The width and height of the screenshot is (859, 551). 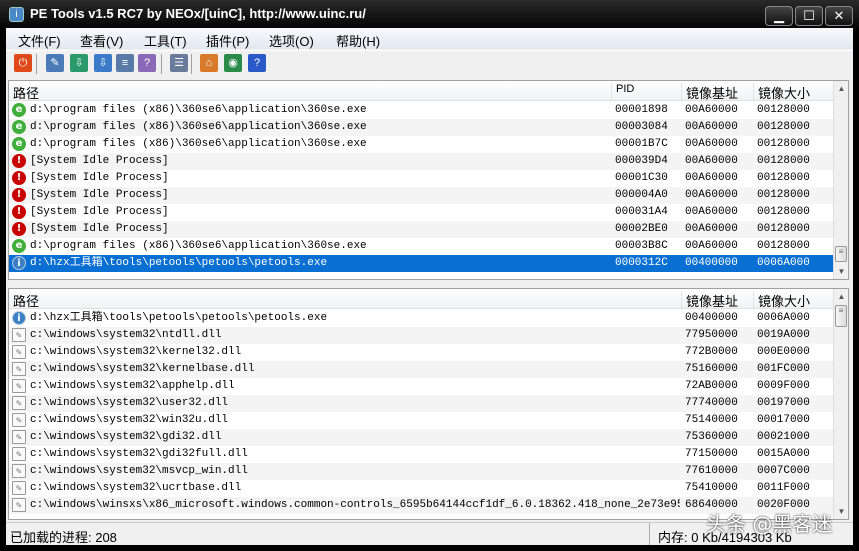 What do you see at coordinates (840, 404) in the screenshot?
I see `module-scrollbar: ▲ ≡ ▼` at bounding box center [840, 404].